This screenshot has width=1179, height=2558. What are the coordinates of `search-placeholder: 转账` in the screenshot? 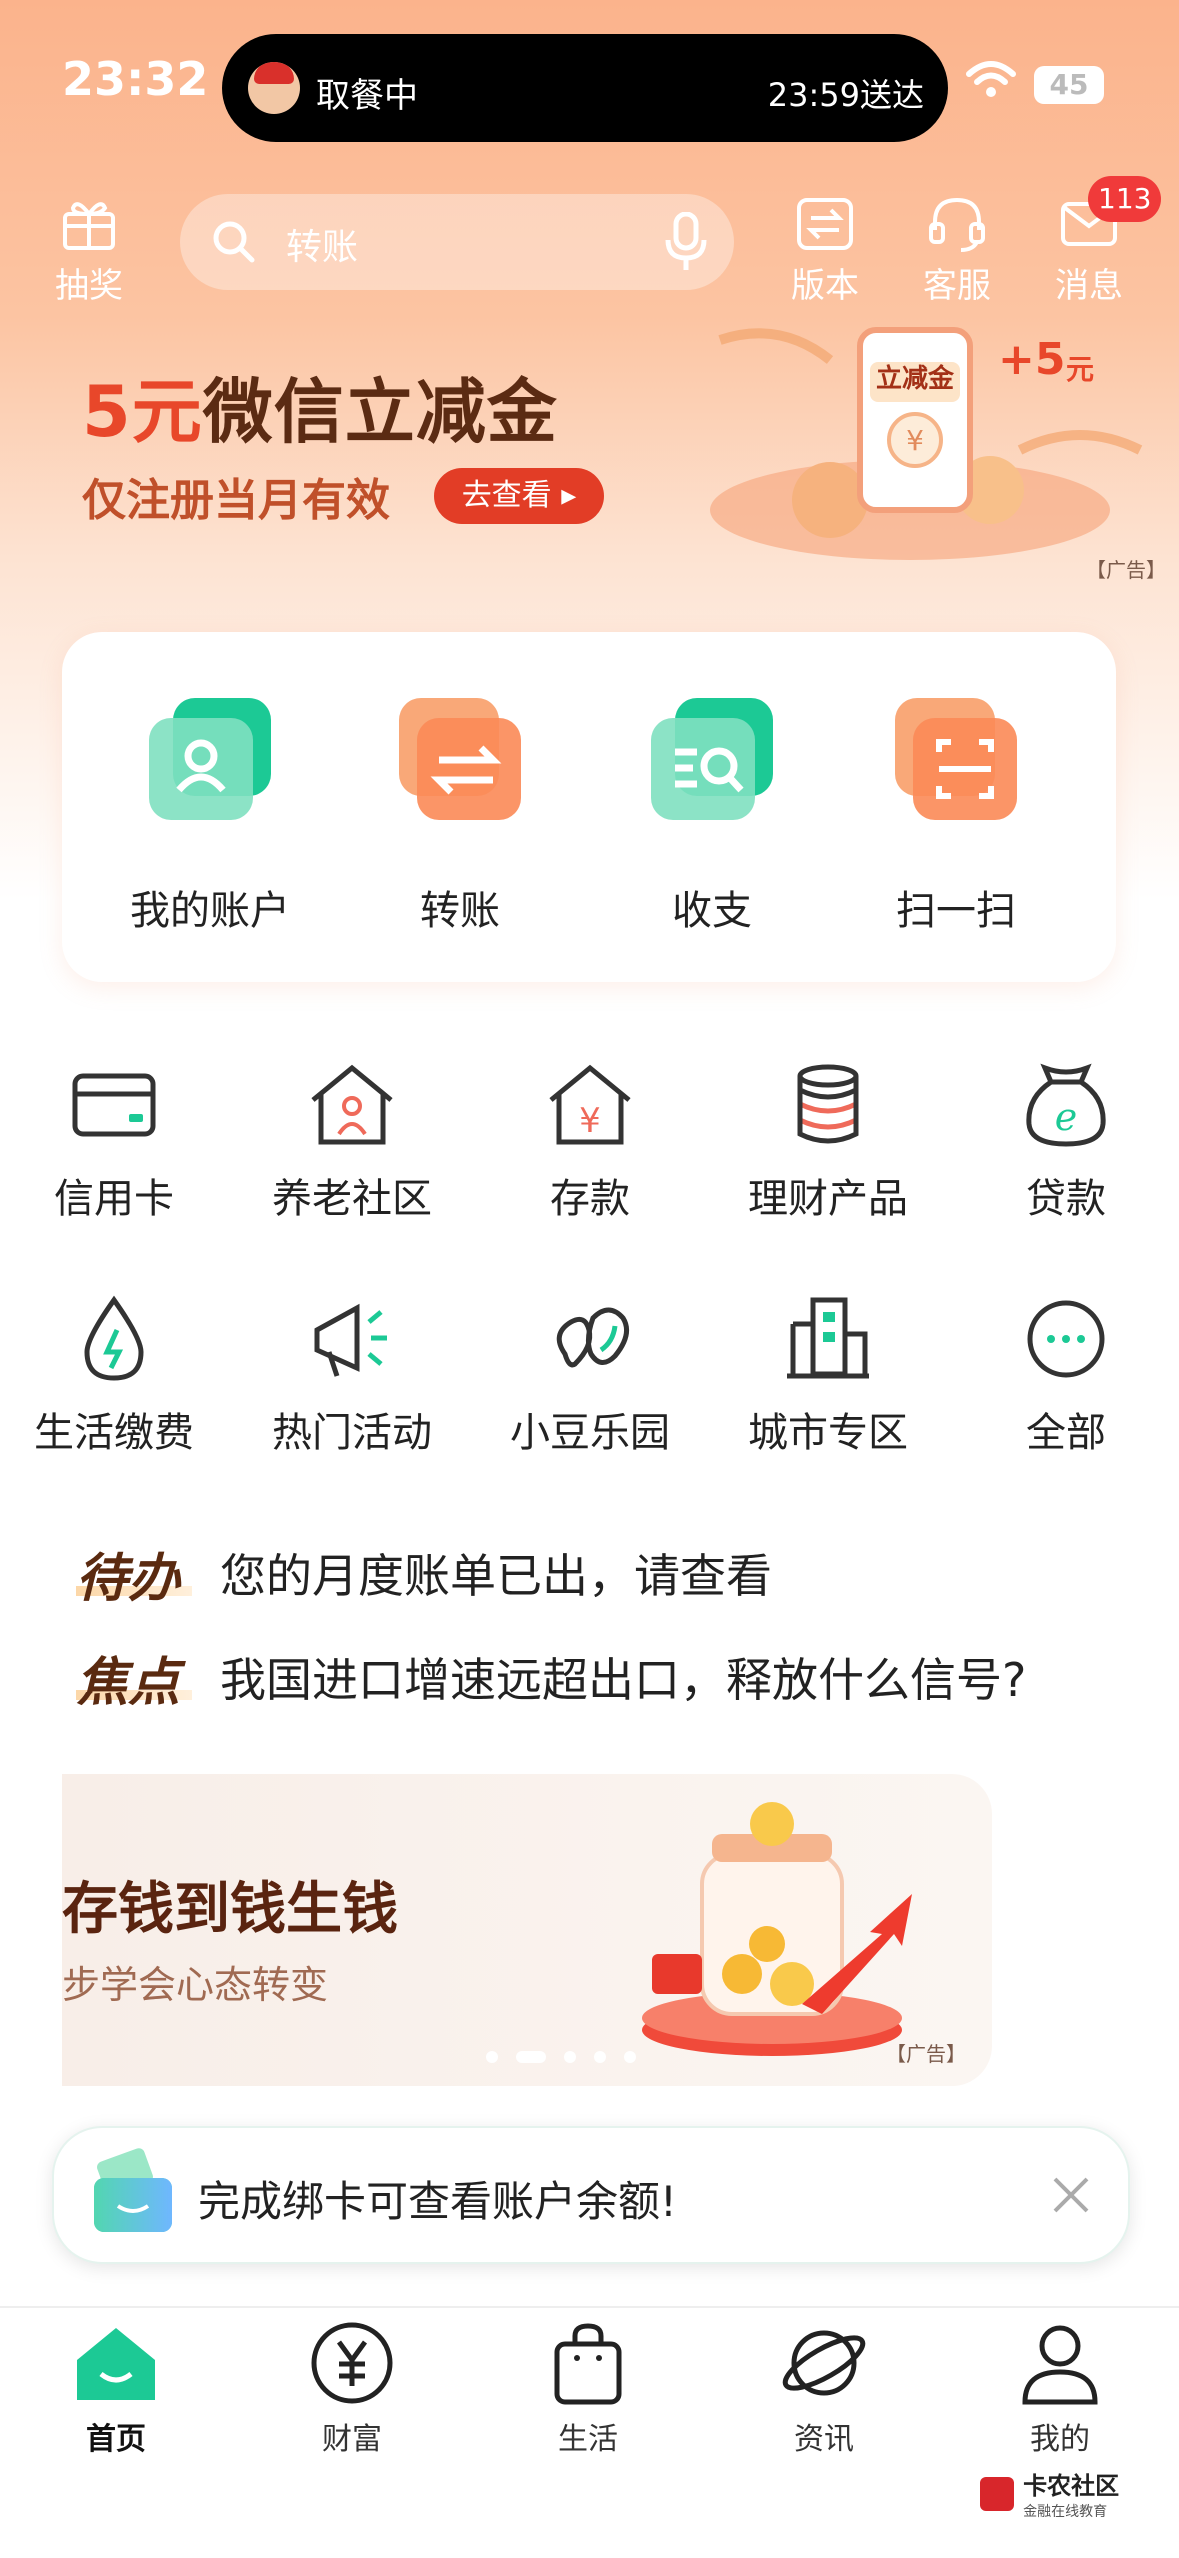 It's located at (322, 247).